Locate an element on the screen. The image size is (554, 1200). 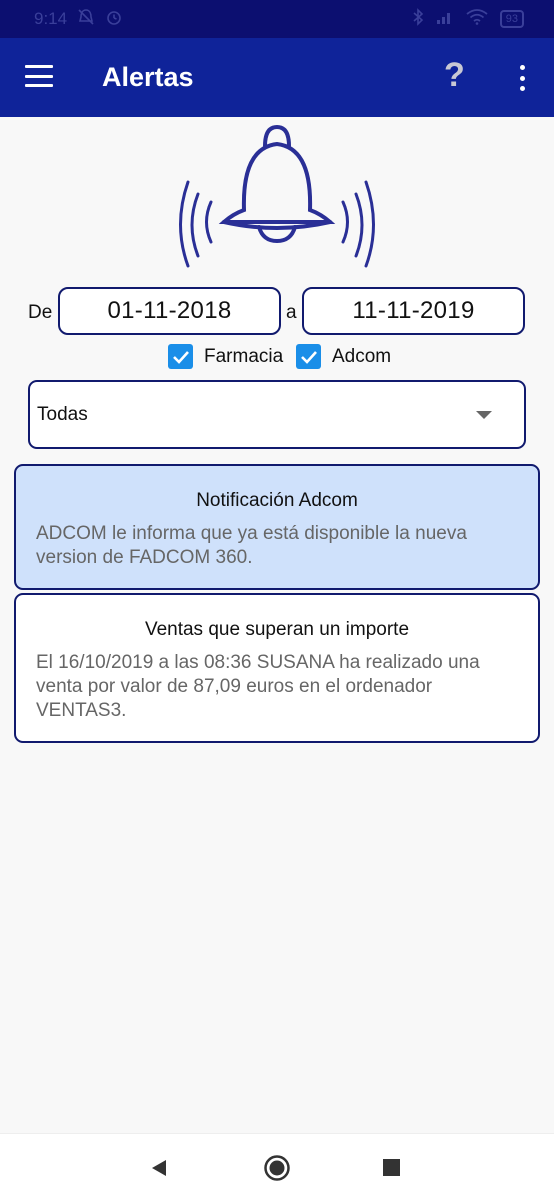
bell-ringing-icon is located at coordinates (276, 197).